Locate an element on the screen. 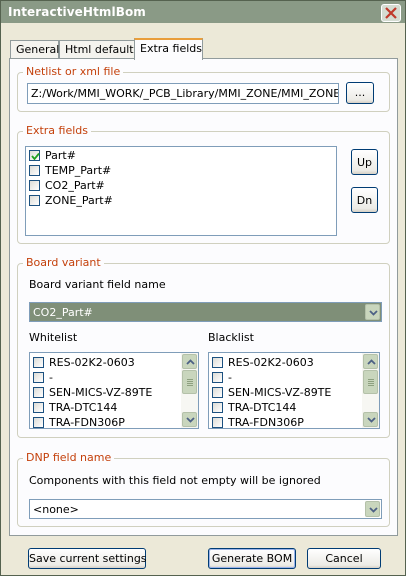 The width and height of the screenshot is (406, 576). whitelist-item: SEN-MICS-VZ-89TE is located at coordinates (107, 393).